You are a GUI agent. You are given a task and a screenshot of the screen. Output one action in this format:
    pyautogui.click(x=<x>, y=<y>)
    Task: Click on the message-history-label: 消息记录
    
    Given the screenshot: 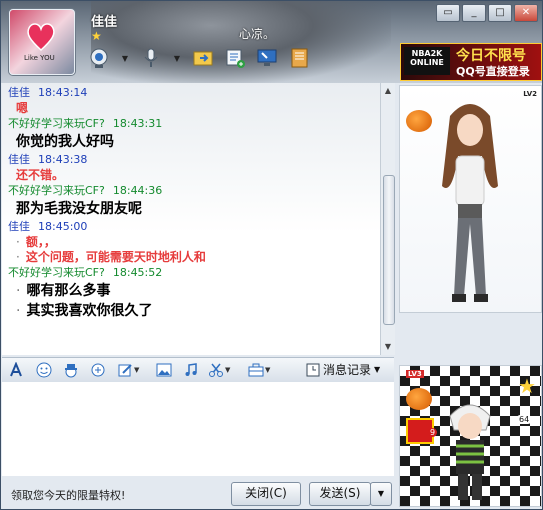 What is the action you would take?
    pyautogui.click(x=347, y=370)
    